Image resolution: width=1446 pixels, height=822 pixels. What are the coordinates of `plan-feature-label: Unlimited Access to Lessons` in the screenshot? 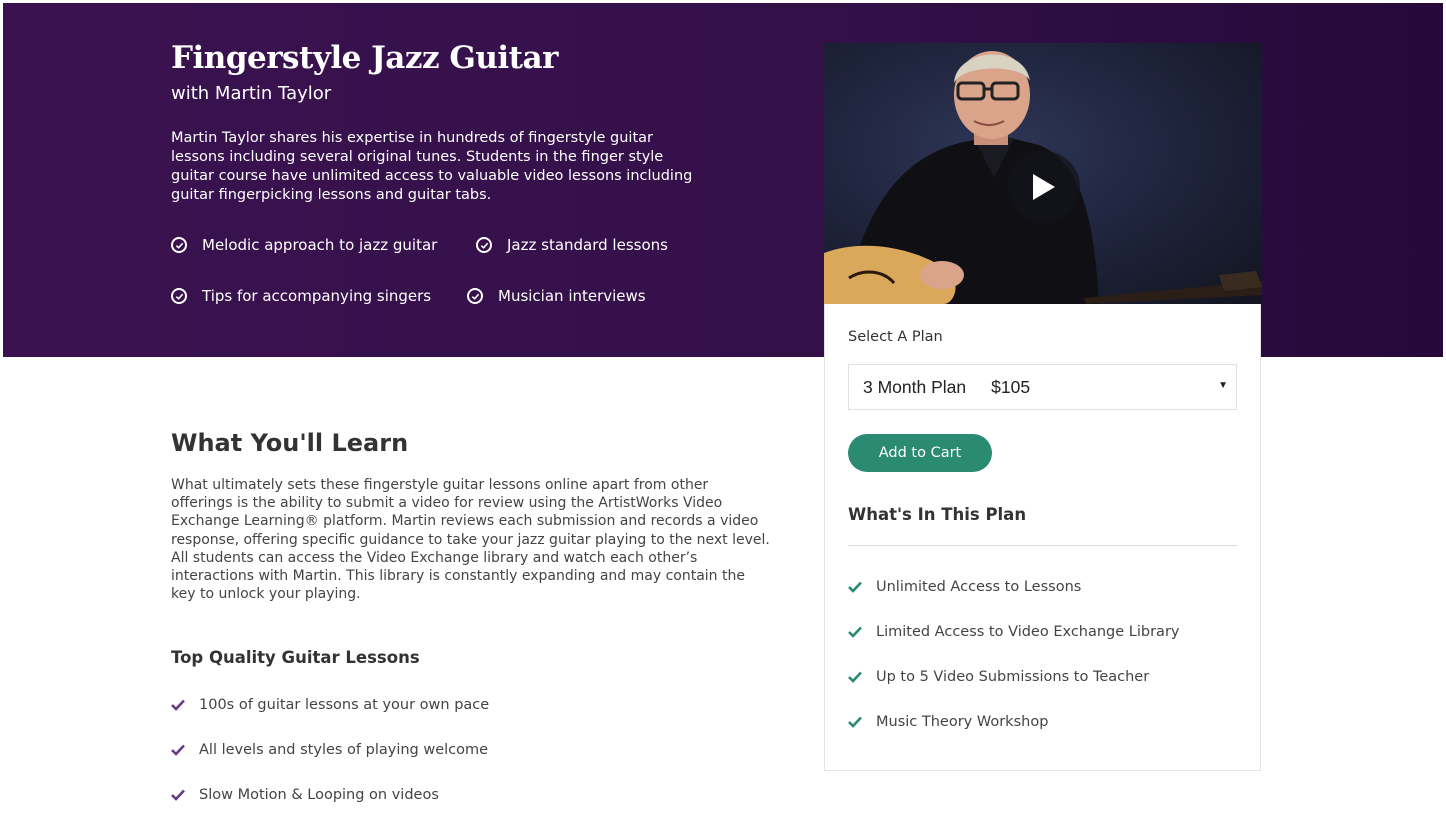 It's located at (979, 587).